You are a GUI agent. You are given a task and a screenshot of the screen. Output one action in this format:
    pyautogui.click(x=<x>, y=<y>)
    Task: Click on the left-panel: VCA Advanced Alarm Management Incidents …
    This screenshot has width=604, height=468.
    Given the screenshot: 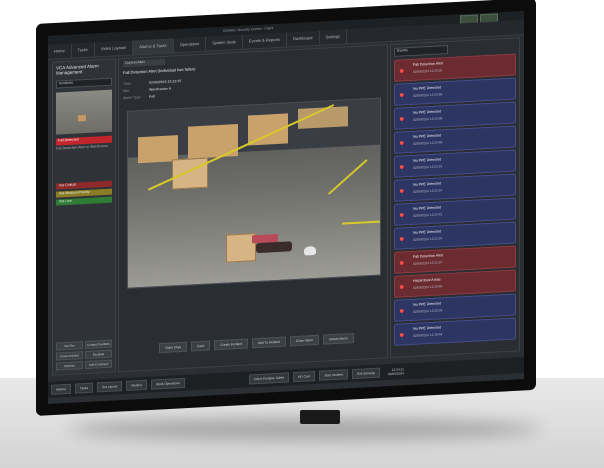 What is the action you would take?
    pyautogui.click(x=84, y=217)
    